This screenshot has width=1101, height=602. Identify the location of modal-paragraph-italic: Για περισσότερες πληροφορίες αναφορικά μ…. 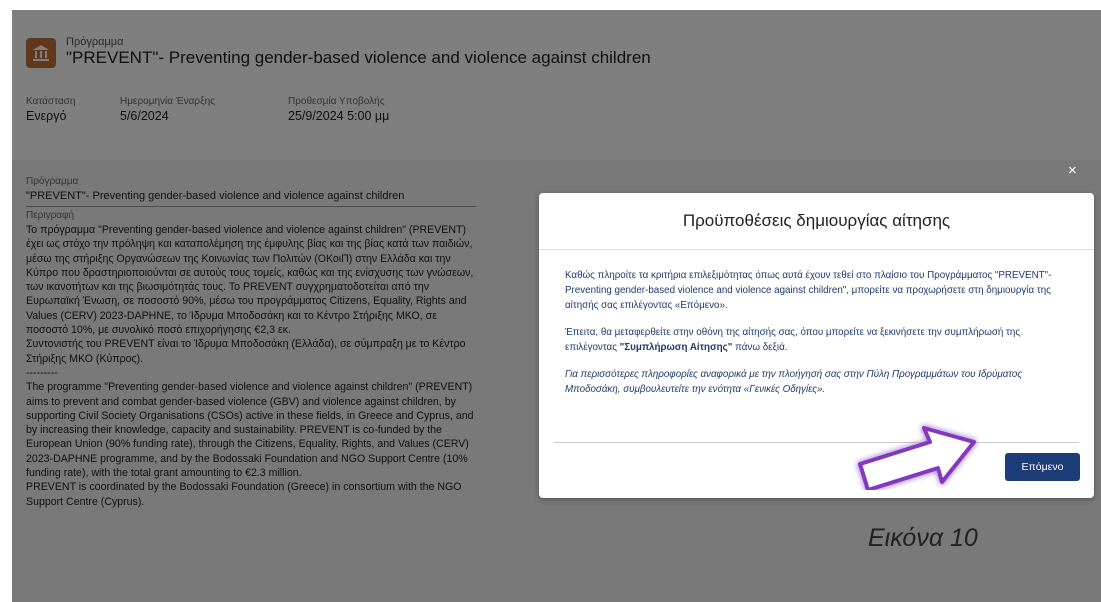
(794, 382).